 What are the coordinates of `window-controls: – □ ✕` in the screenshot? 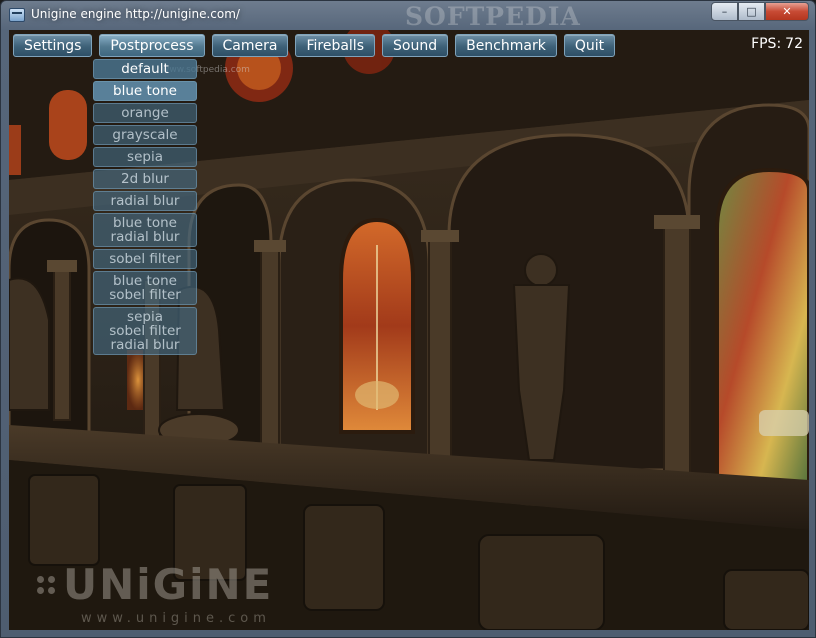 It's located at (760, 11).